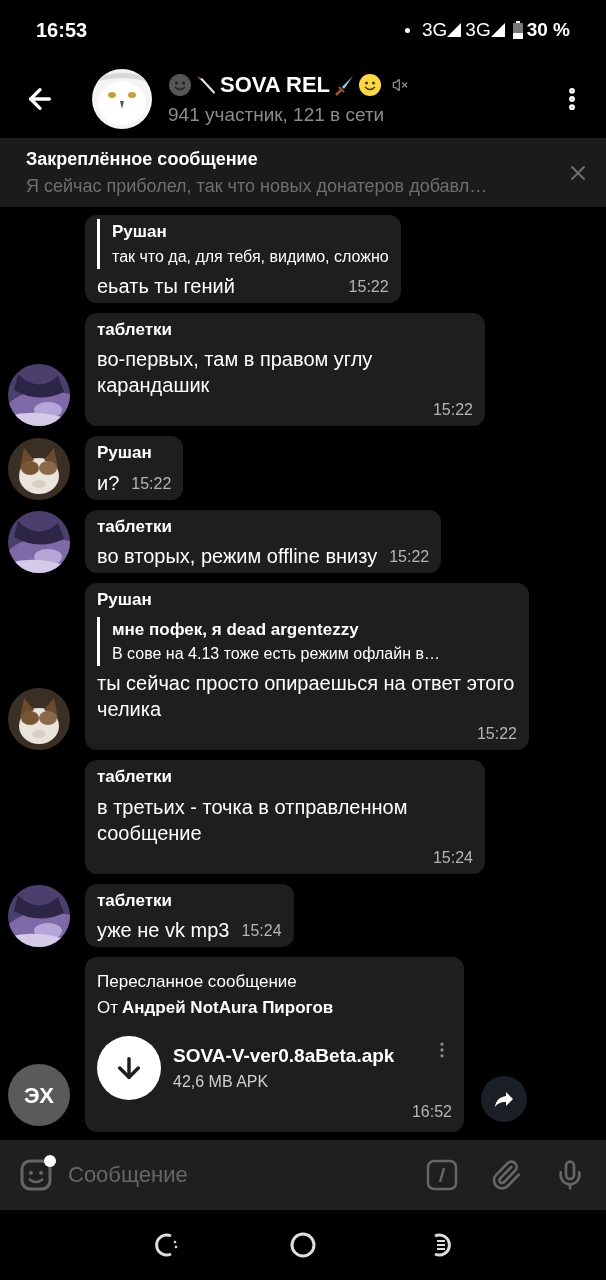  Describe the element at coordinates (303, 1245) in the screenshot. I see `home-icon` at that location.